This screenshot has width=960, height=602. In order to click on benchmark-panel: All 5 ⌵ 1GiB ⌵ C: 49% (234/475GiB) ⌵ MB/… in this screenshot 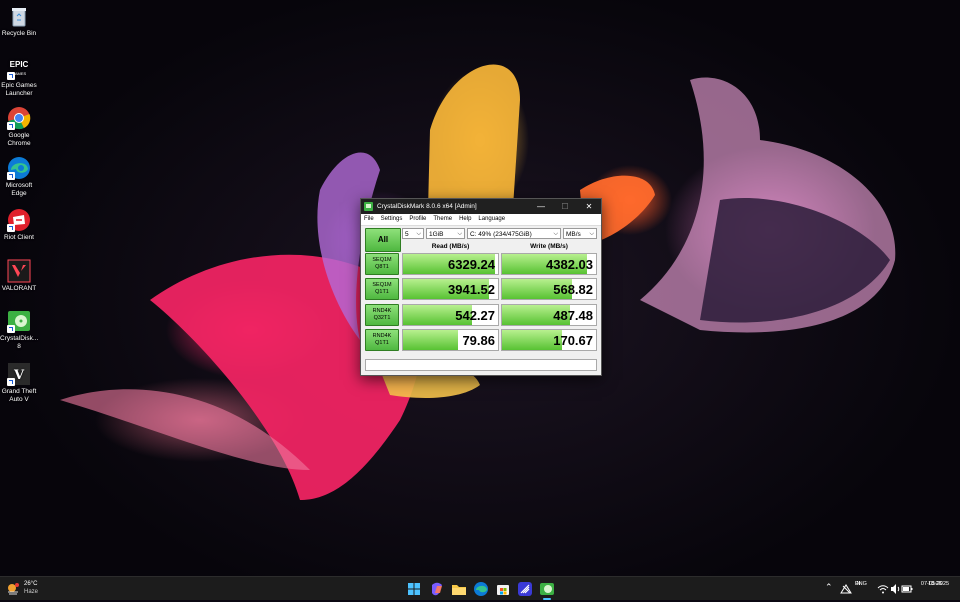, I will do `click(481, 299)`.